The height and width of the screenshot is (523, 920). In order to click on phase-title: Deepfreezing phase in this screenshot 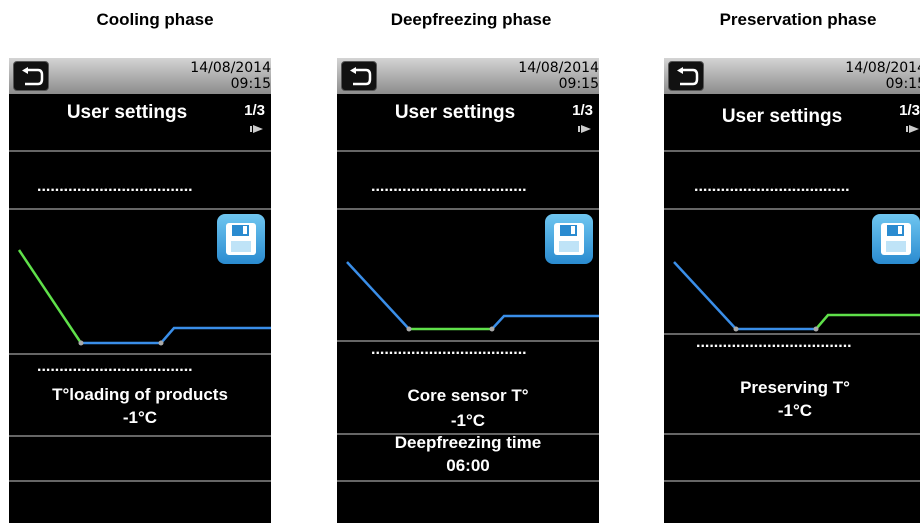, I will do `click(471, 19)`.